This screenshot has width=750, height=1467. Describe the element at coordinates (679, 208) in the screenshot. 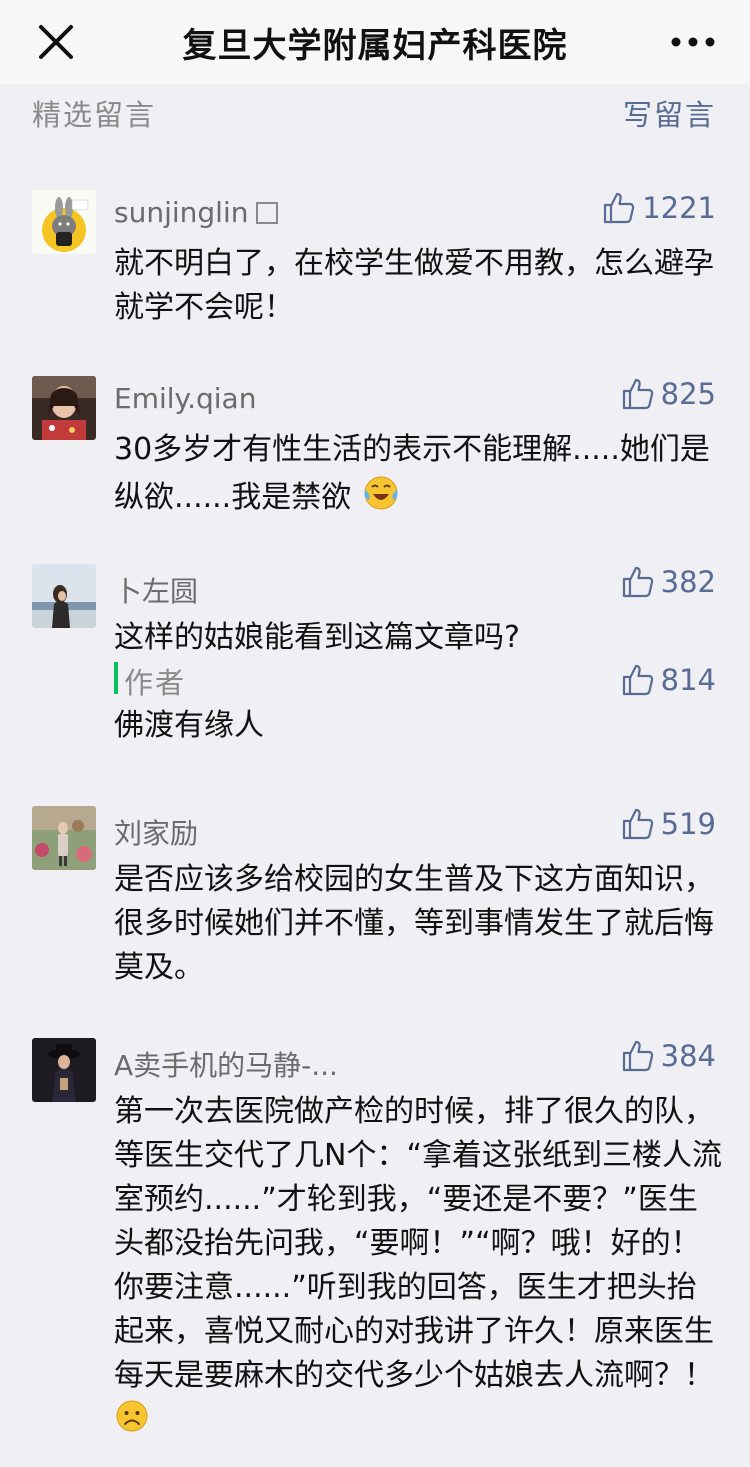

I see `like-count: 1221` at that location.